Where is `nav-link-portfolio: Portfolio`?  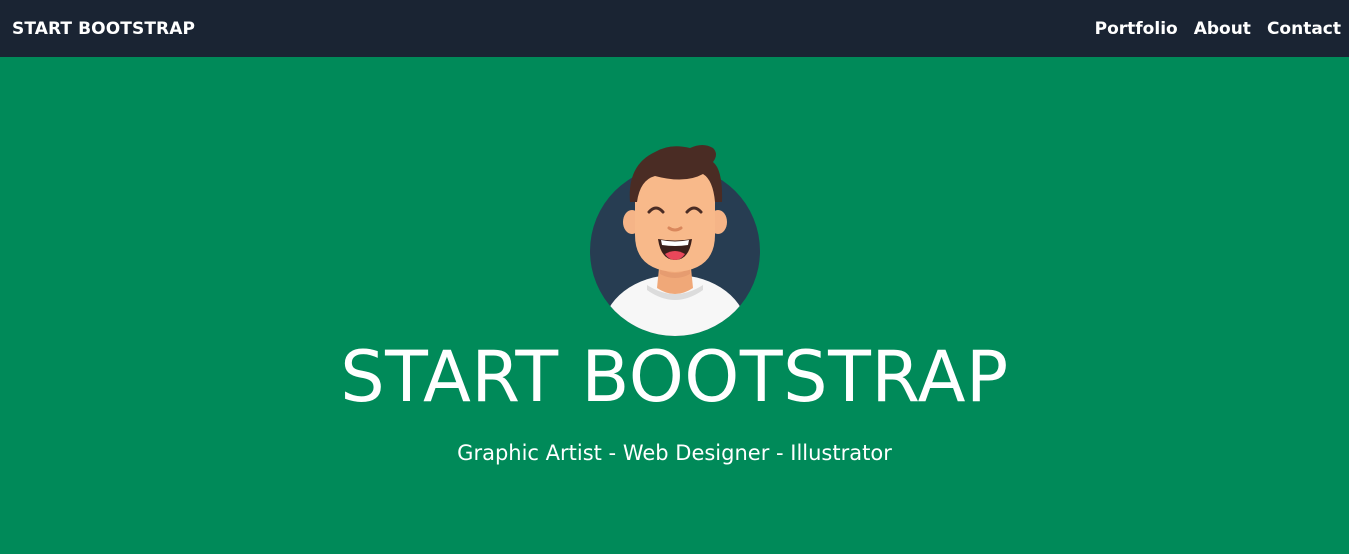
nav-link-portfolio: Portfolio is located at coordinates (1136, 29).